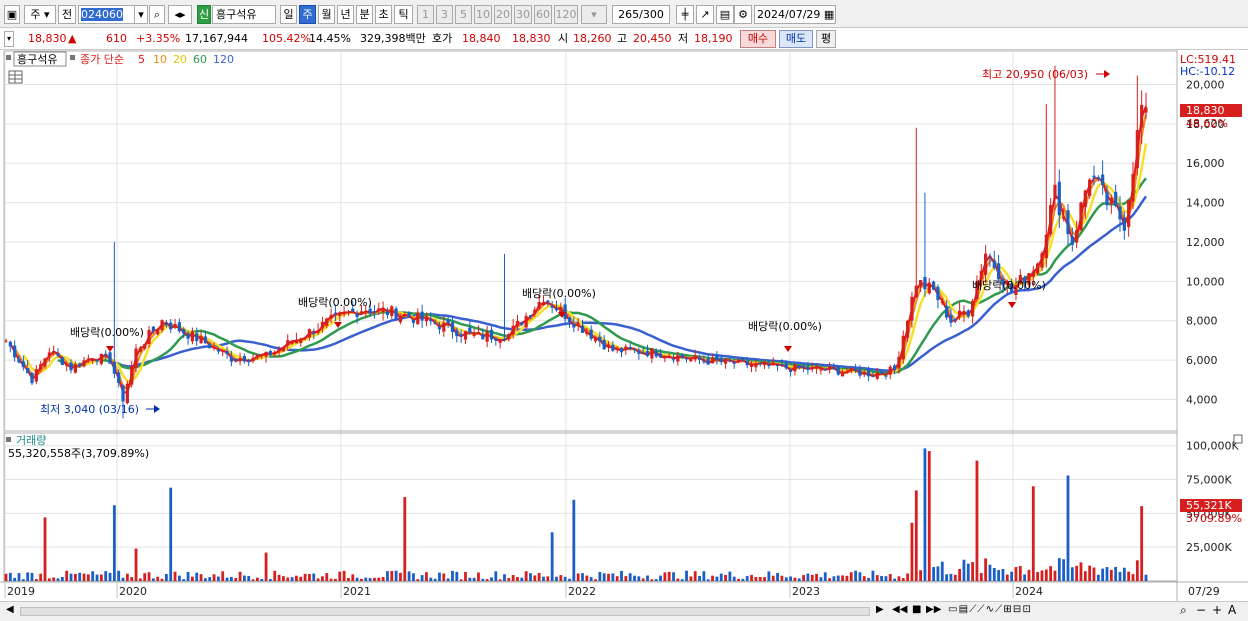 This screenshot has width=1248, height=621. I want to click on calendar-icon: ▦, so click(829, 14).